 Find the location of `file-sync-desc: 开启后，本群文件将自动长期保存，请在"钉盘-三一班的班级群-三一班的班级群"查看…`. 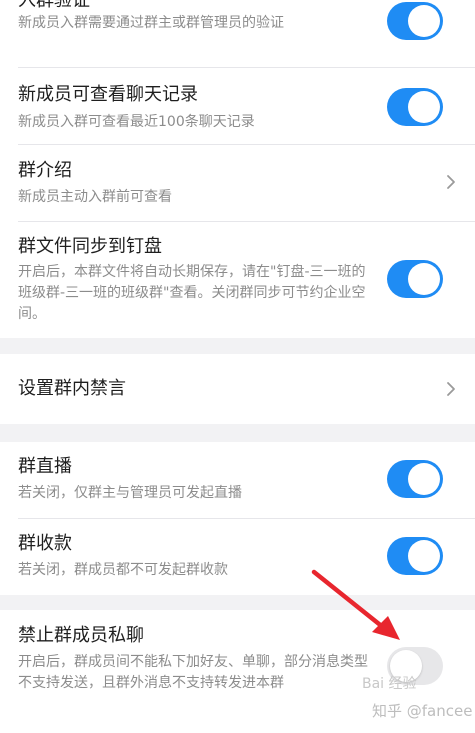

file-sync-desc: 开启后，本群文件将自动长期保存，请在"钉盘-三一班的班级群-三一班的班级群"查看… is located at coordinates (192, 293).